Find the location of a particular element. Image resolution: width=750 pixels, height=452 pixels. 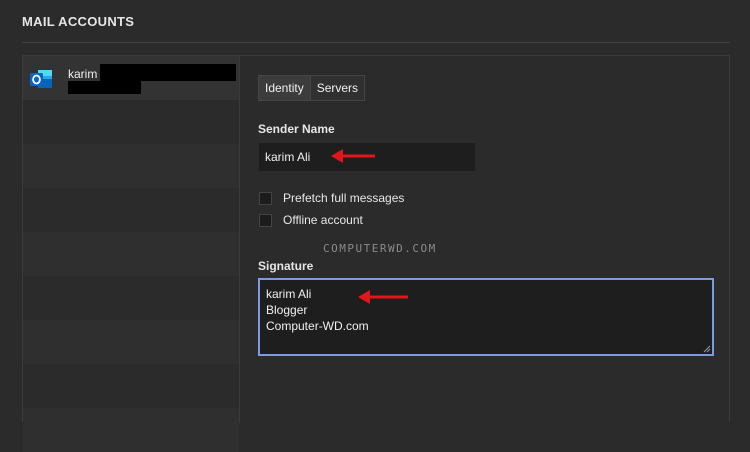

offline-option: Offline account is located at coordinates (311, 220).